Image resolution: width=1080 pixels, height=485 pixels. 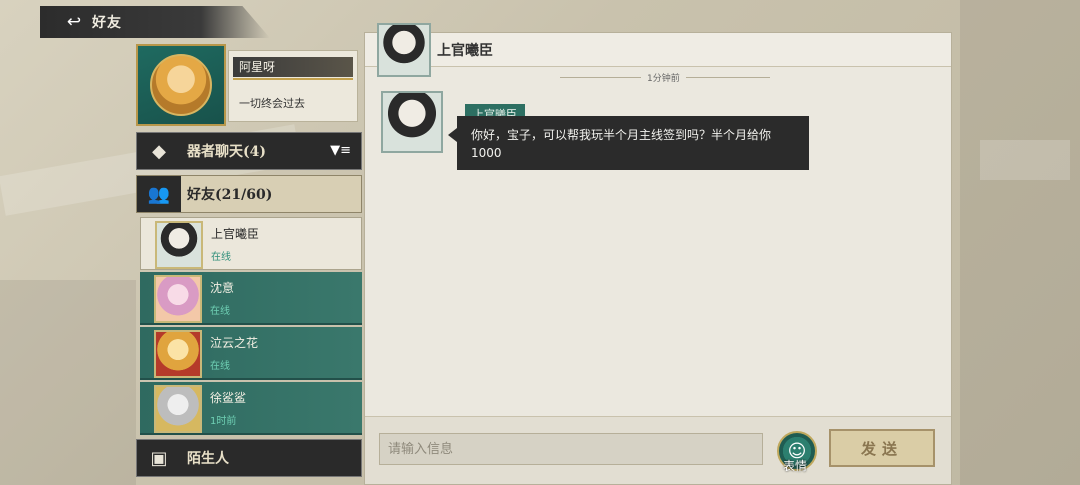 What do you see at coordinates (234, 343) in the screenshot?
I see `friend-name: 泣云之花` at bounding box center [234, 343].